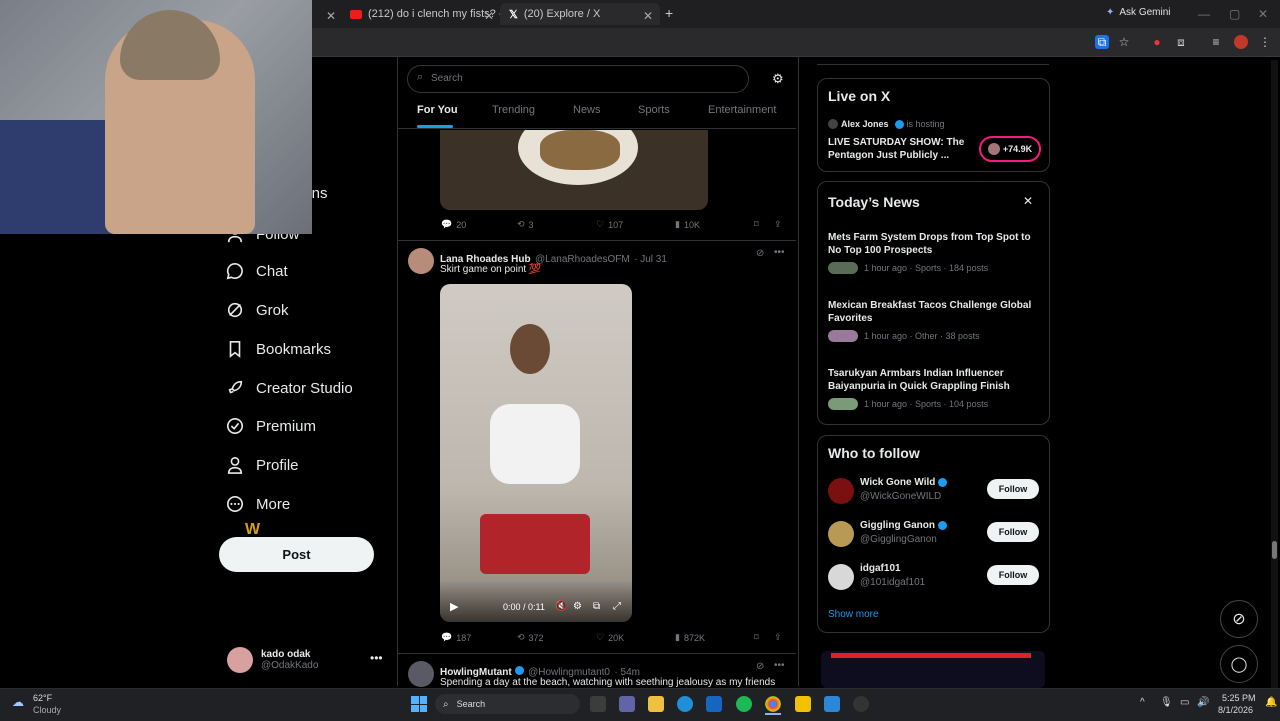 This screenshot has height=721, width=1280. Describe the element at coordinates (687, 224) in the screenshot. I see `views-button: ▮ 10K` at that location.